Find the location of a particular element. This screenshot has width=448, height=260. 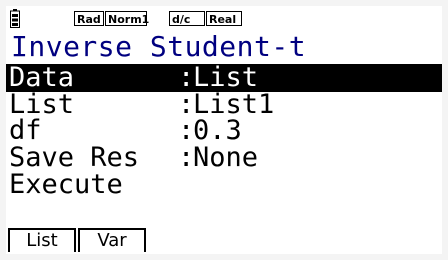

status-bar: Rad Norm1 d/c Real is located at coordinates (224, 19).